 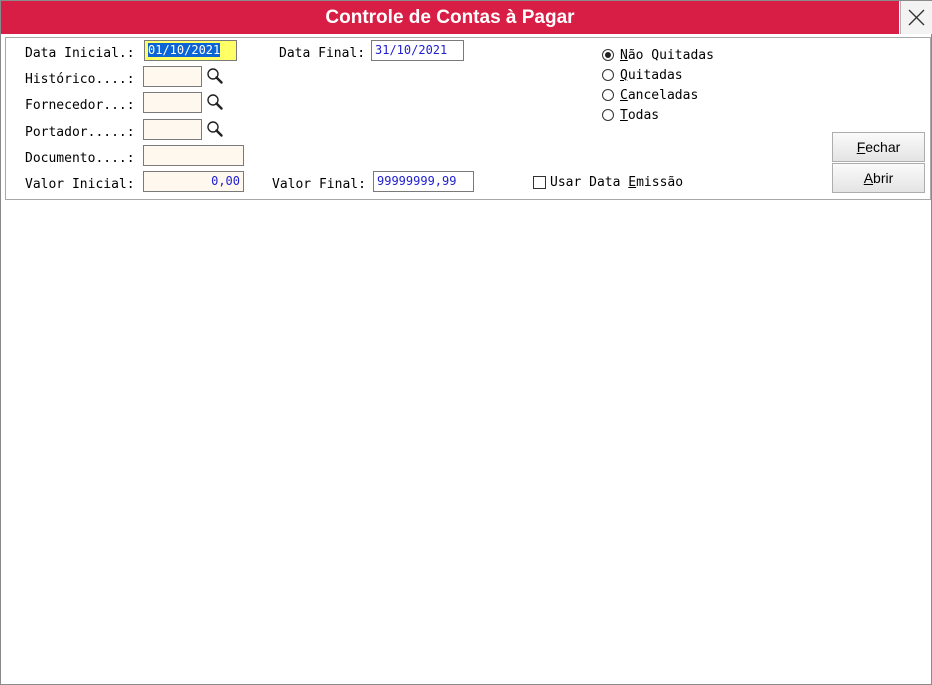 I want to click on radio-label: anceladas, so click(x=663, y=95).